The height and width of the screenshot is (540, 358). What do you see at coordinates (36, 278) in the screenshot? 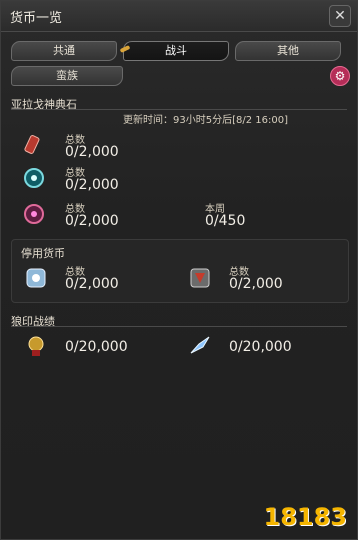
I see `blue-tile-icon` at bounding box center [36, 278].